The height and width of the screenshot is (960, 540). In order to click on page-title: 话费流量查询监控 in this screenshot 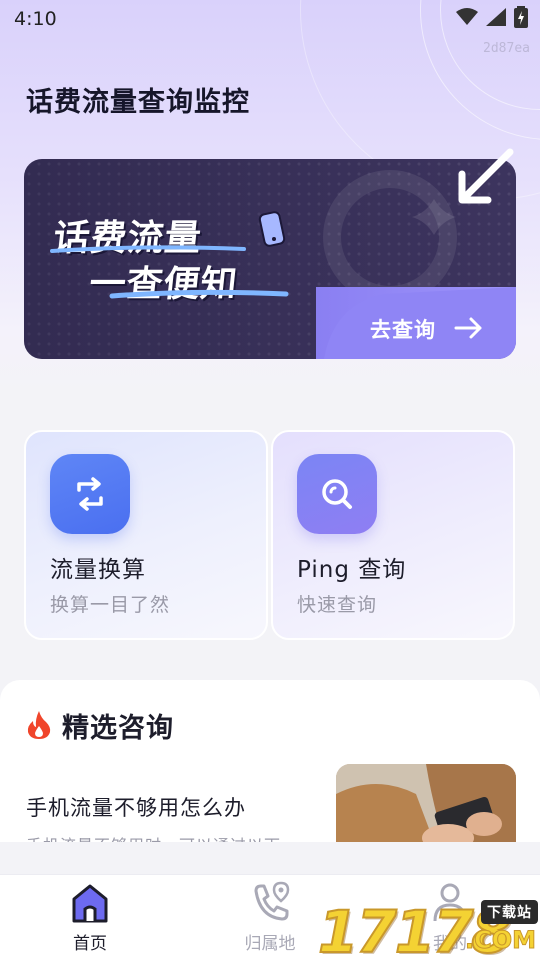, I will do `click(138, 102)`.